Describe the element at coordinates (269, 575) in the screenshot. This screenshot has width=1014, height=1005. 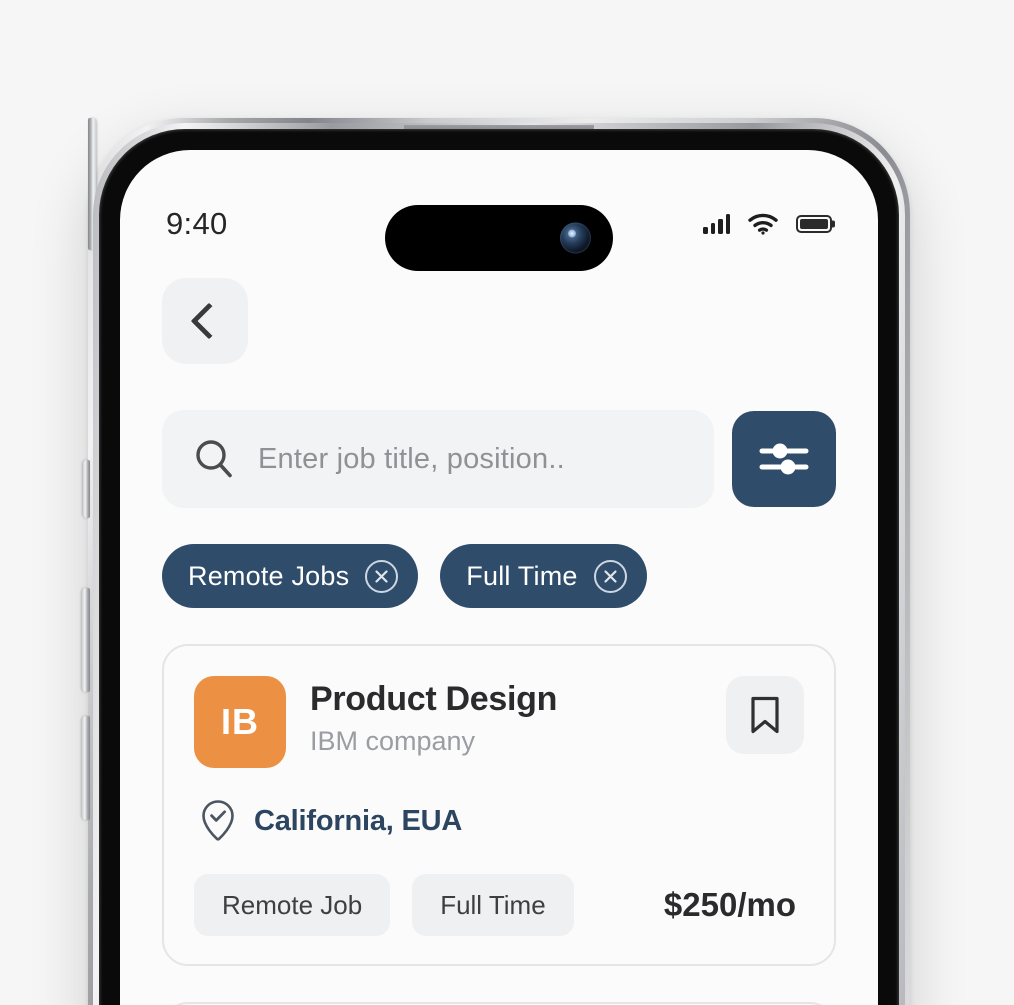
I see `filter-chip-label: Remote Jobs` at that location.